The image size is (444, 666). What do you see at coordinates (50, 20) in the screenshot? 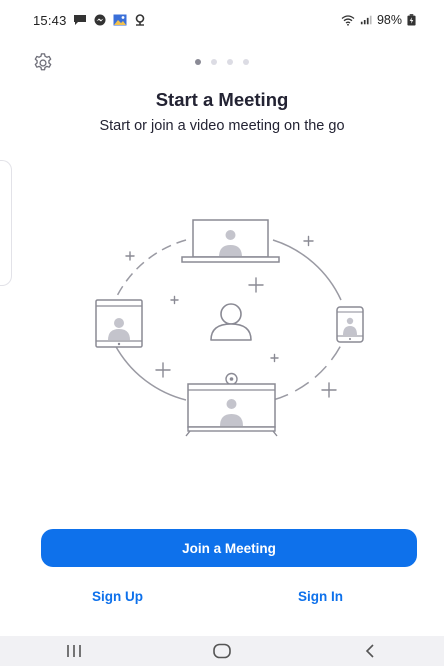
I see `status-time: 15:43` at bounding box center [50, 20].